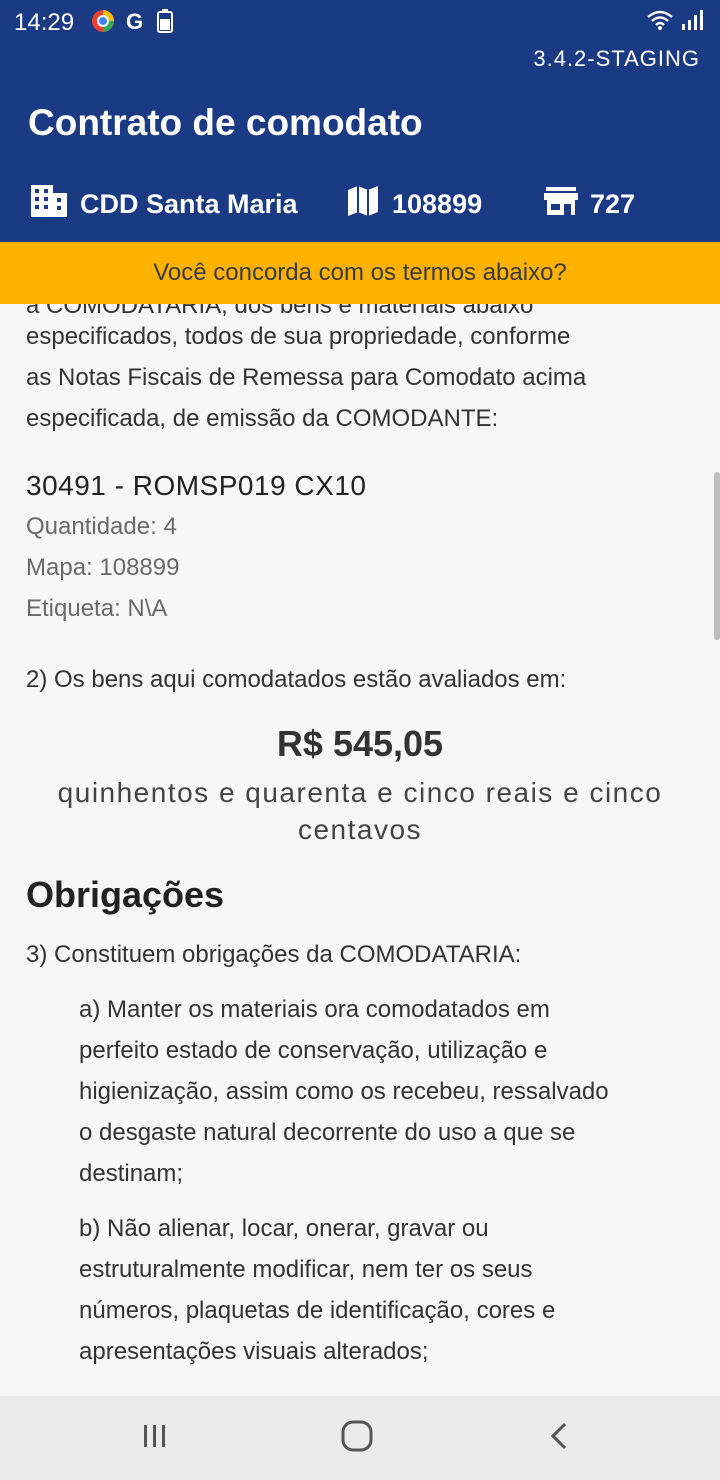 The width and height of the screenshot is (720, 1480). I want to click on building-icon, so click(49, 204).